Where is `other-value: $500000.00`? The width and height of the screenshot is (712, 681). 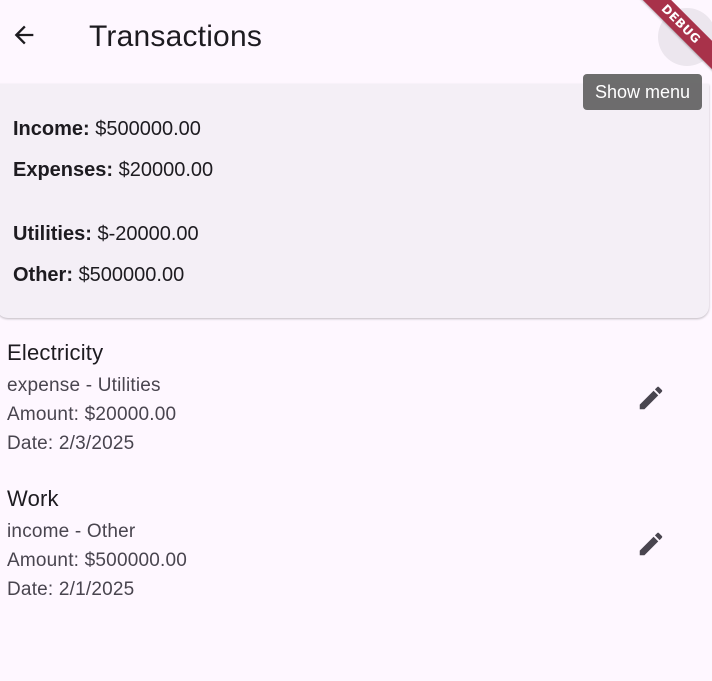
other-value: $500000.00 is located at coordinates (131, 275).